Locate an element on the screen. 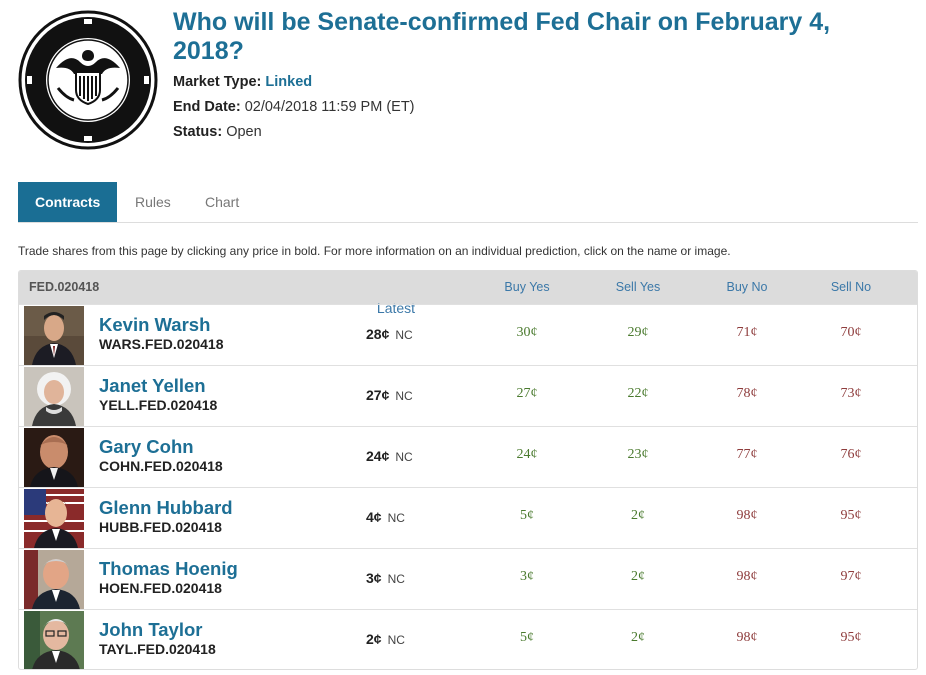 The image size is (926, 675). sell-no-price: 97¢ is located at coordinates (851, 577).